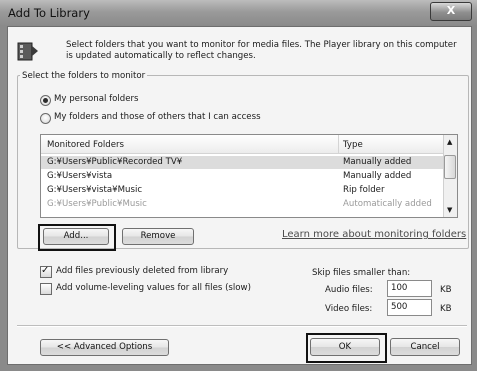 This screenshot has width=477, height=371. I want to click on remove-button: Remove, so click(158, 236).